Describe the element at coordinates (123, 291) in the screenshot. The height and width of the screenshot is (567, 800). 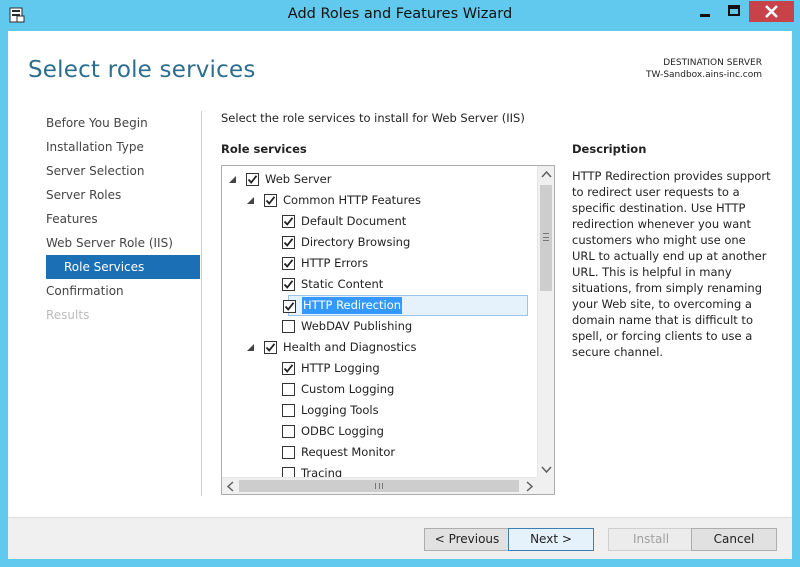
I see `nav-item-confirmation: Confirmation` at that location.